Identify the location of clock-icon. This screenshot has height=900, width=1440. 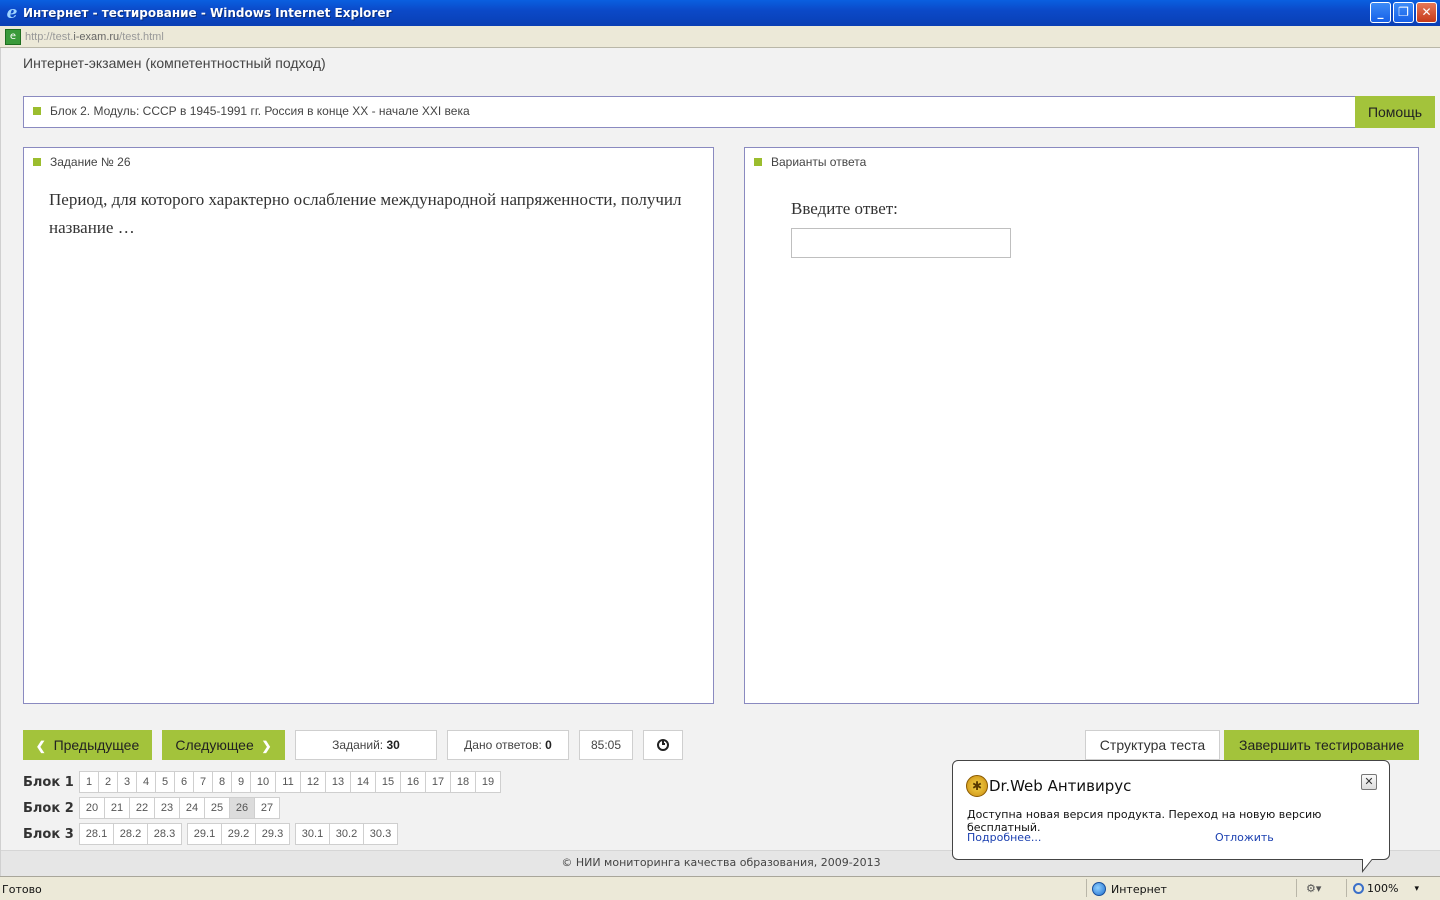
(663, 744).